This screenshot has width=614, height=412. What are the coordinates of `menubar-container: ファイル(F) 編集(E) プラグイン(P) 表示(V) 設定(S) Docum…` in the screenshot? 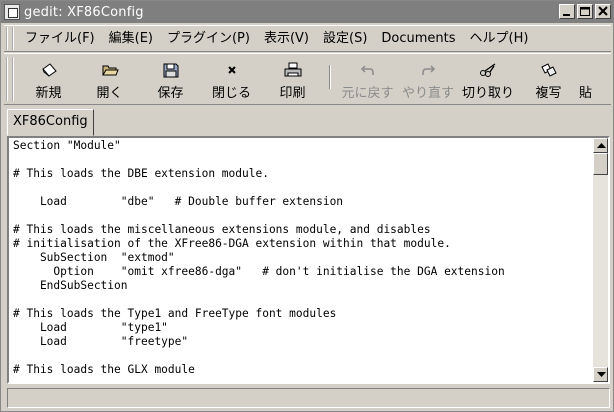 It's located at (307, 38).